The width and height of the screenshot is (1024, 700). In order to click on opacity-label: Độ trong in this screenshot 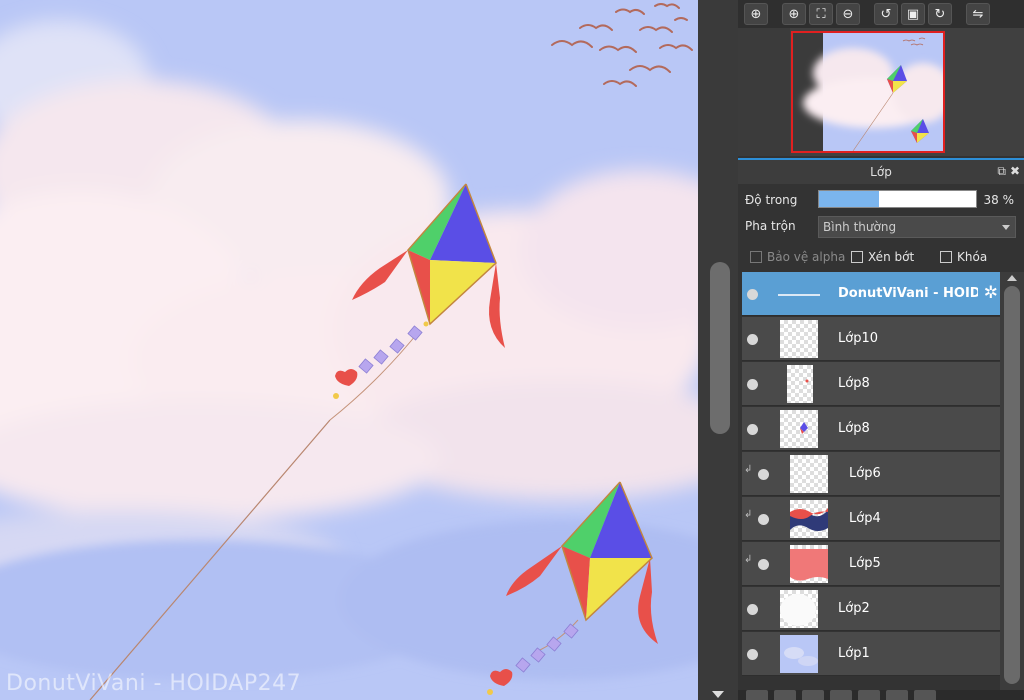, I will do `click(771, 200)`.